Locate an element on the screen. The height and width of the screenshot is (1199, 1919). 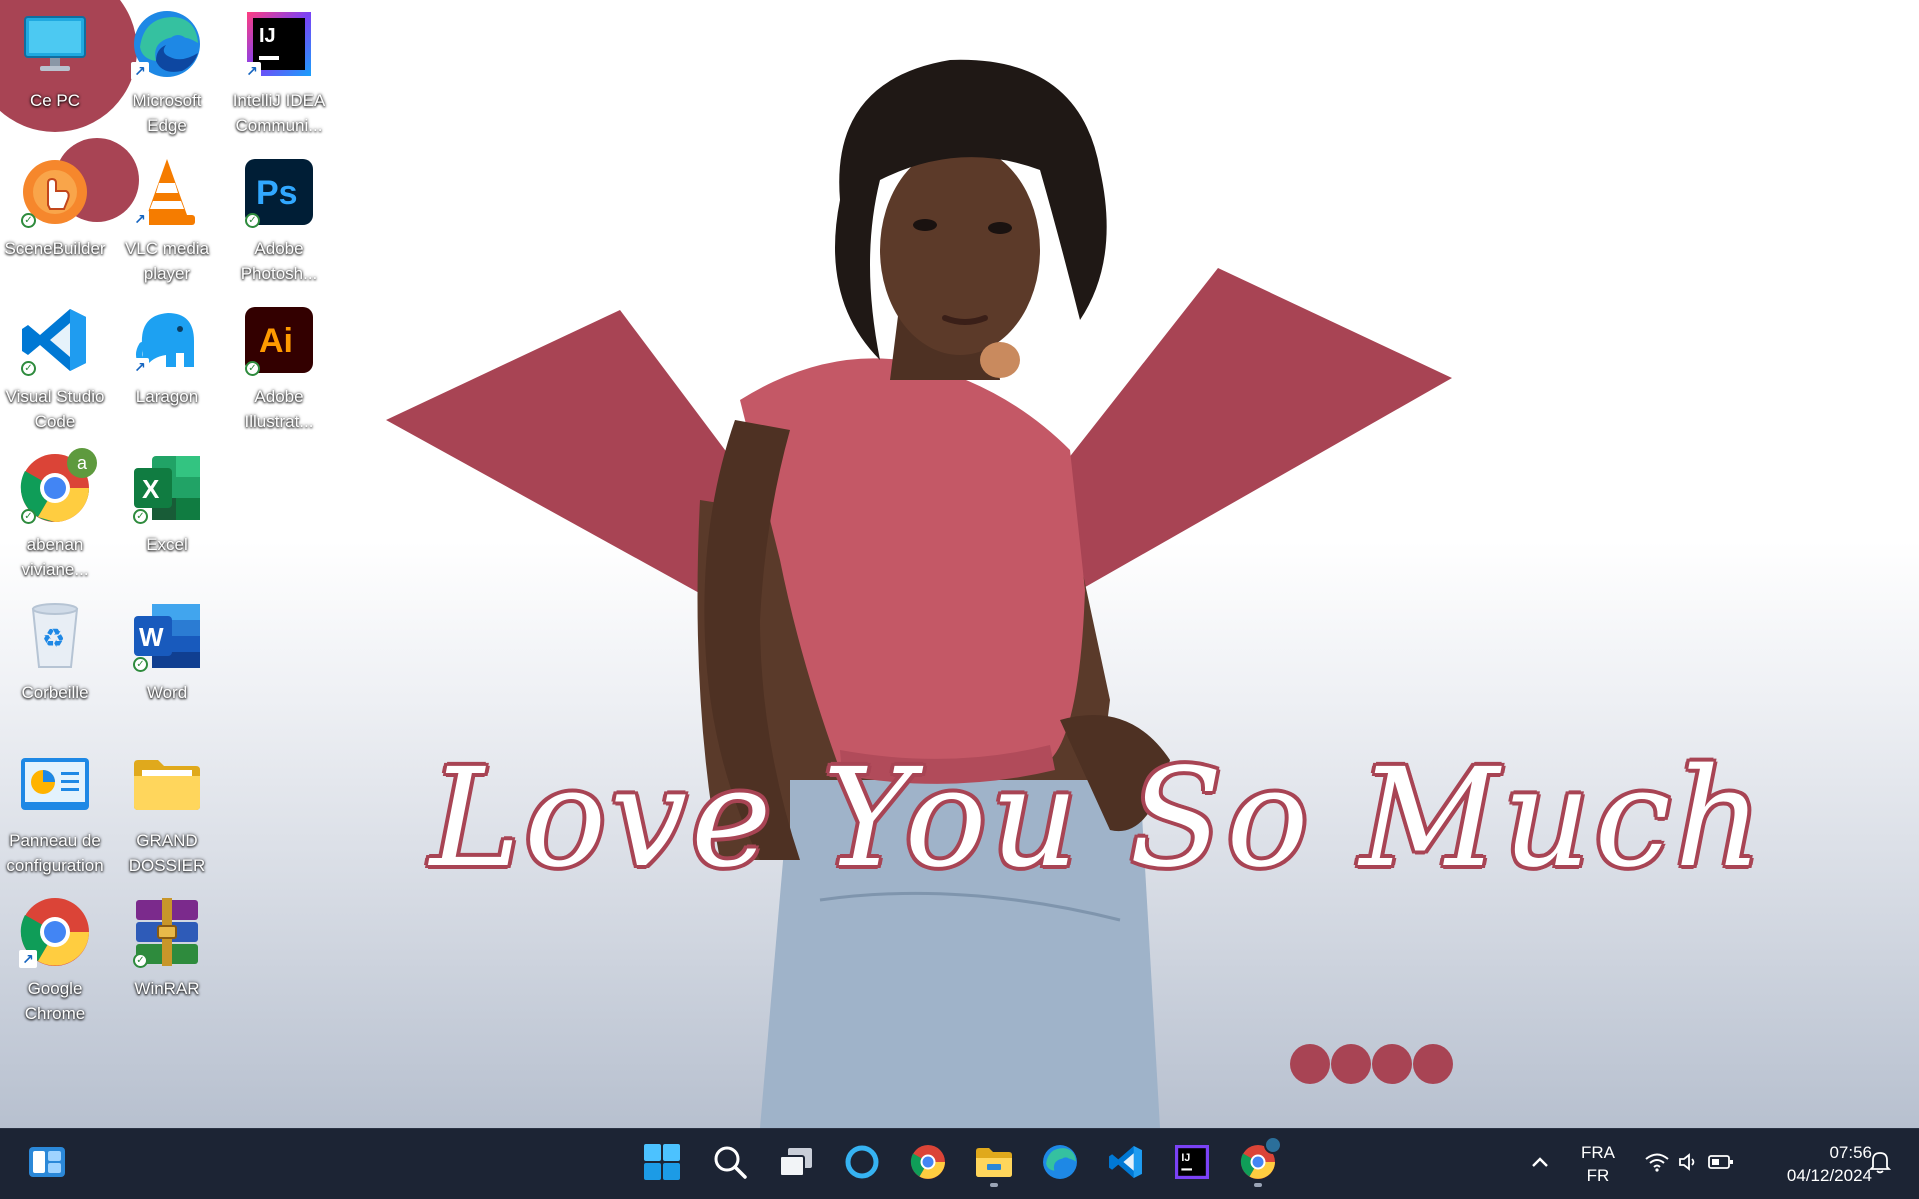
taskbar-task-view-button is located at coordinates (796, 1164).